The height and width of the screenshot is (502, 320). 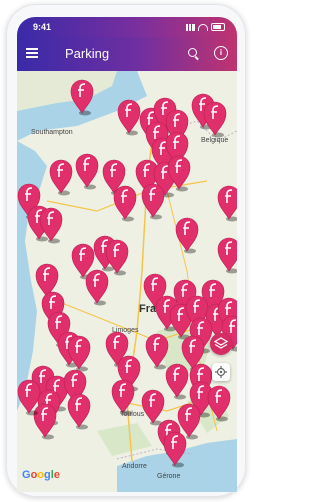 I want to click on hamburger-icon, so click(x=32, y=53).